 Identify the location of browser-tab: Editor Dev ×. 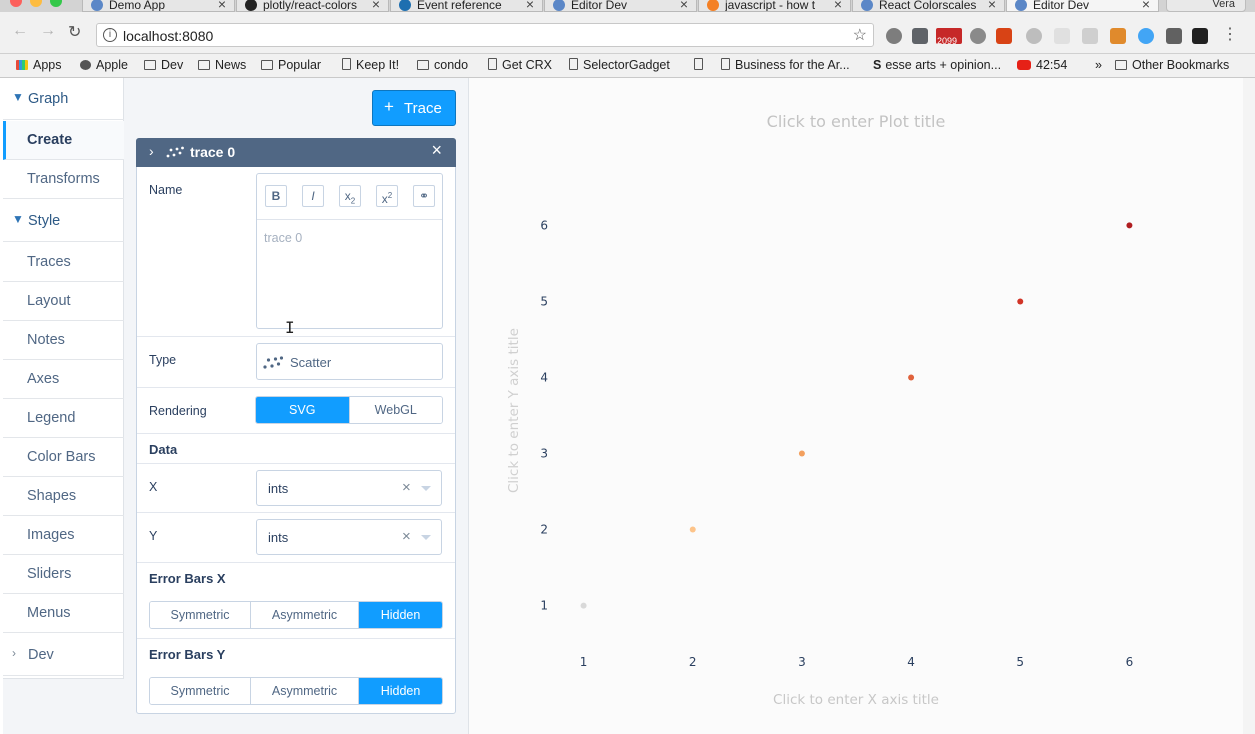
(620, 6).